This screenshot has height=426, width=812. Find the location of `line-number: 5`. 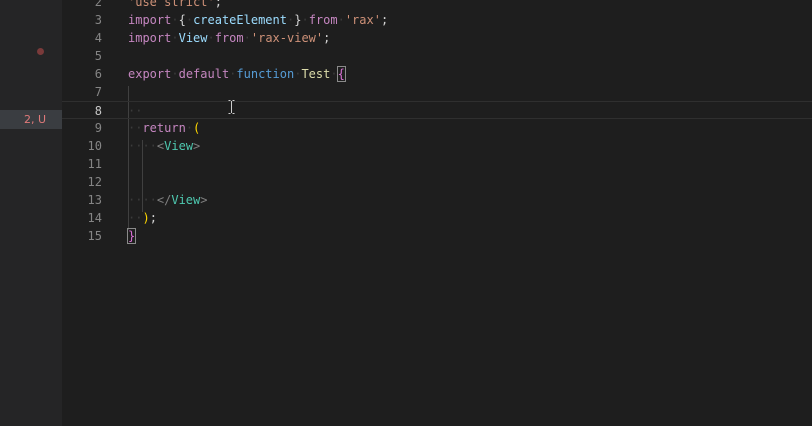

line-number: 5 is located at coordinates (98, 56).